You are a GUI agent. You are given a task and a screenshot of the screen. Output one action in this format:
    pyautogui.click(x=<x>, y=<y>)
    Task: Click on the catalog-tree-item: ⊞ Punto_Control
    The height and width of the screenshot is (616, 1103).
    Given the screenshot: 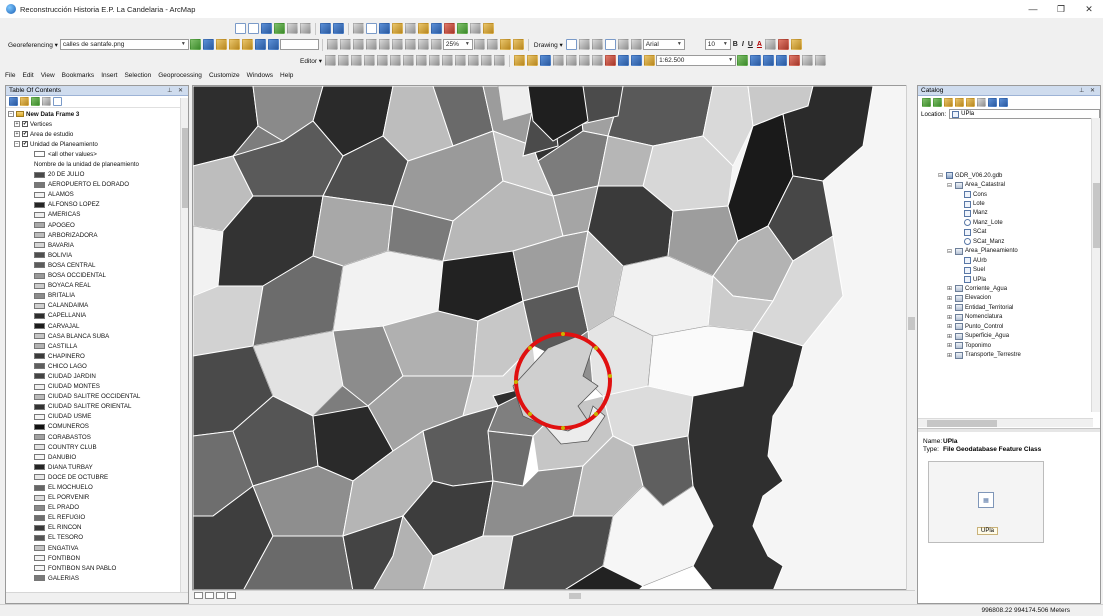 What is the action you would take?
    pyautogui.click(x=1015, y=326)
    